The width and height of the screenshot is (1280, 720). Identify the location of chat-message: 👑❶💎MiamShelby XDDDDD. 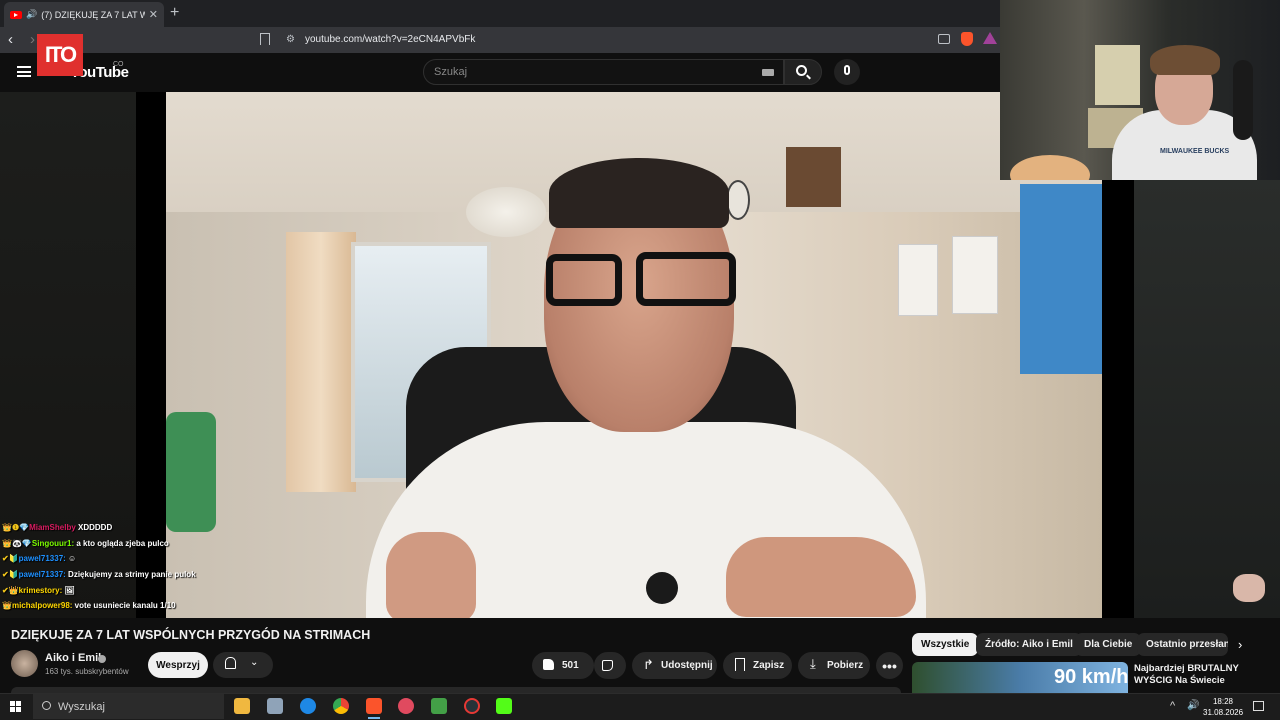
(57, 527).